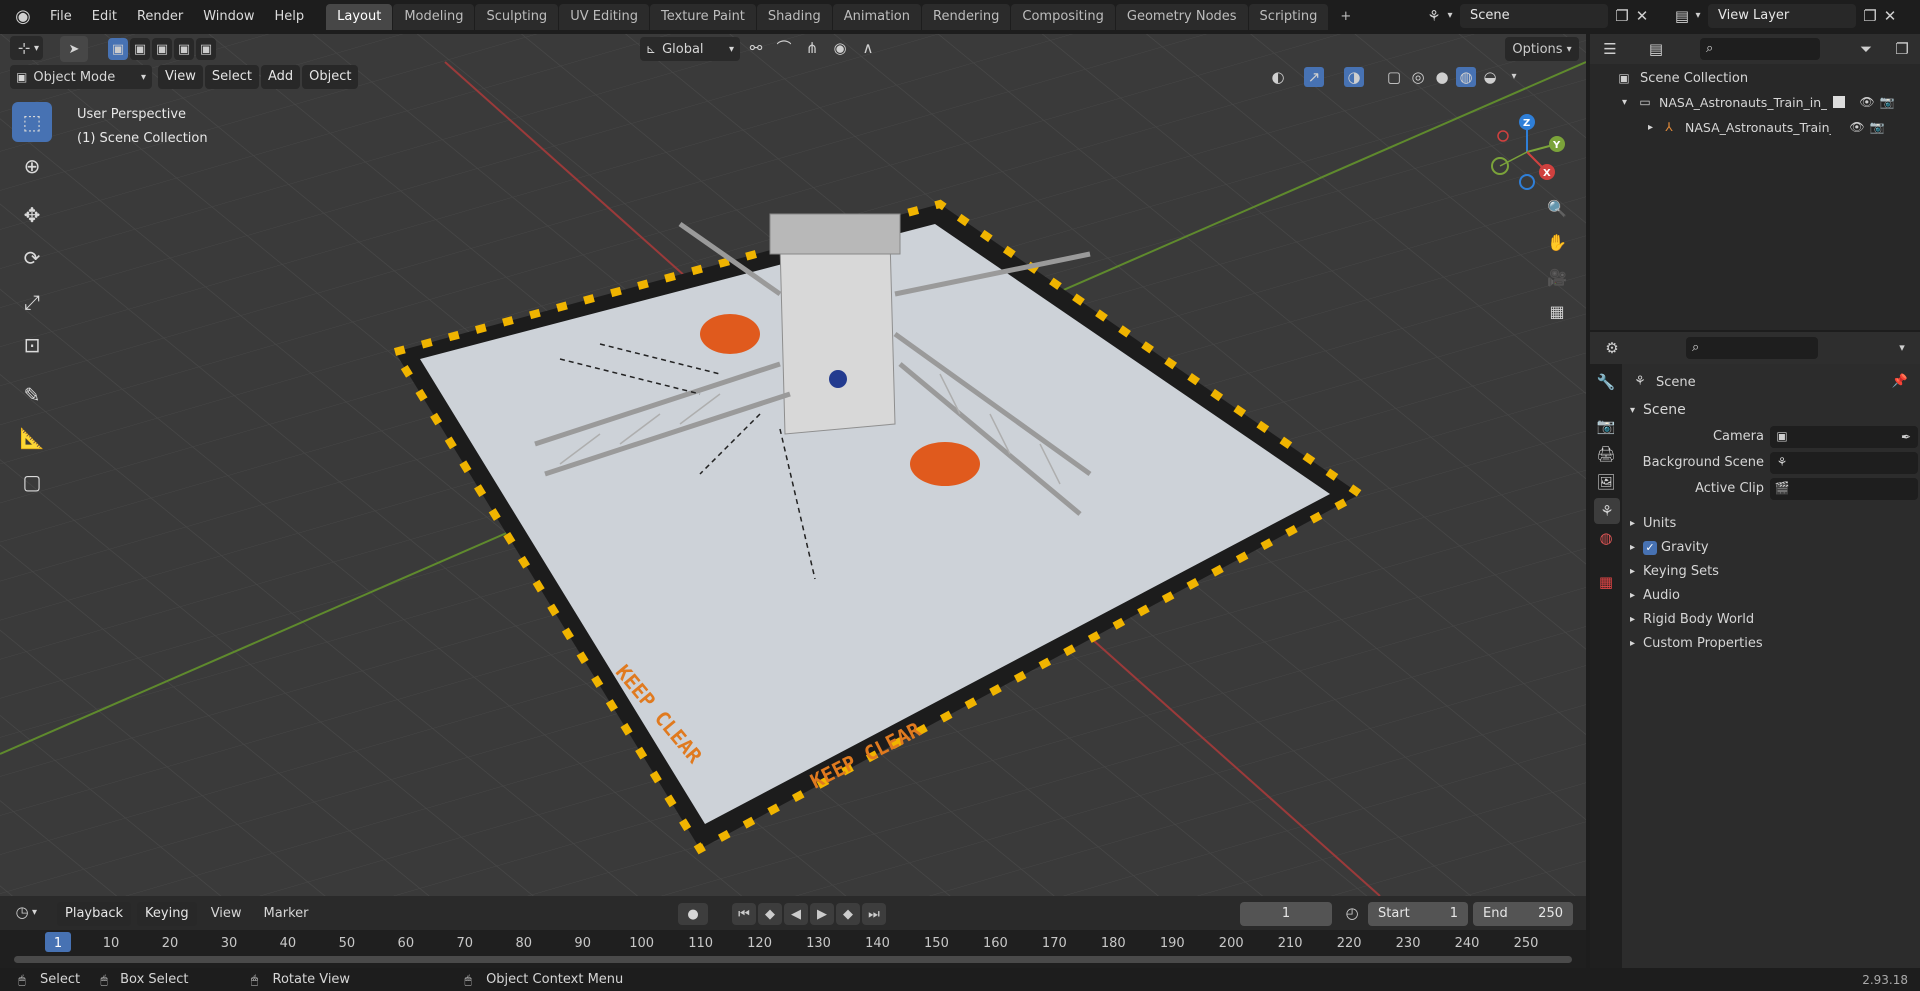 The width and height of the screenshot is (1920, 991). What do you see at coordinates (359, 17) in the screenshot?
I see `tab-layout: Layout` at bounding box center [359, 17].